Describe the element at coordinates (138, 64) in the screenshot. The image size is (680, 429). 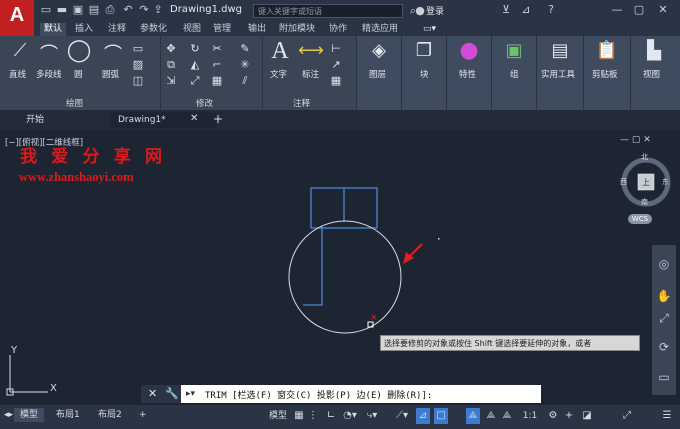
I see `hatch-icon: ▨` at that location.